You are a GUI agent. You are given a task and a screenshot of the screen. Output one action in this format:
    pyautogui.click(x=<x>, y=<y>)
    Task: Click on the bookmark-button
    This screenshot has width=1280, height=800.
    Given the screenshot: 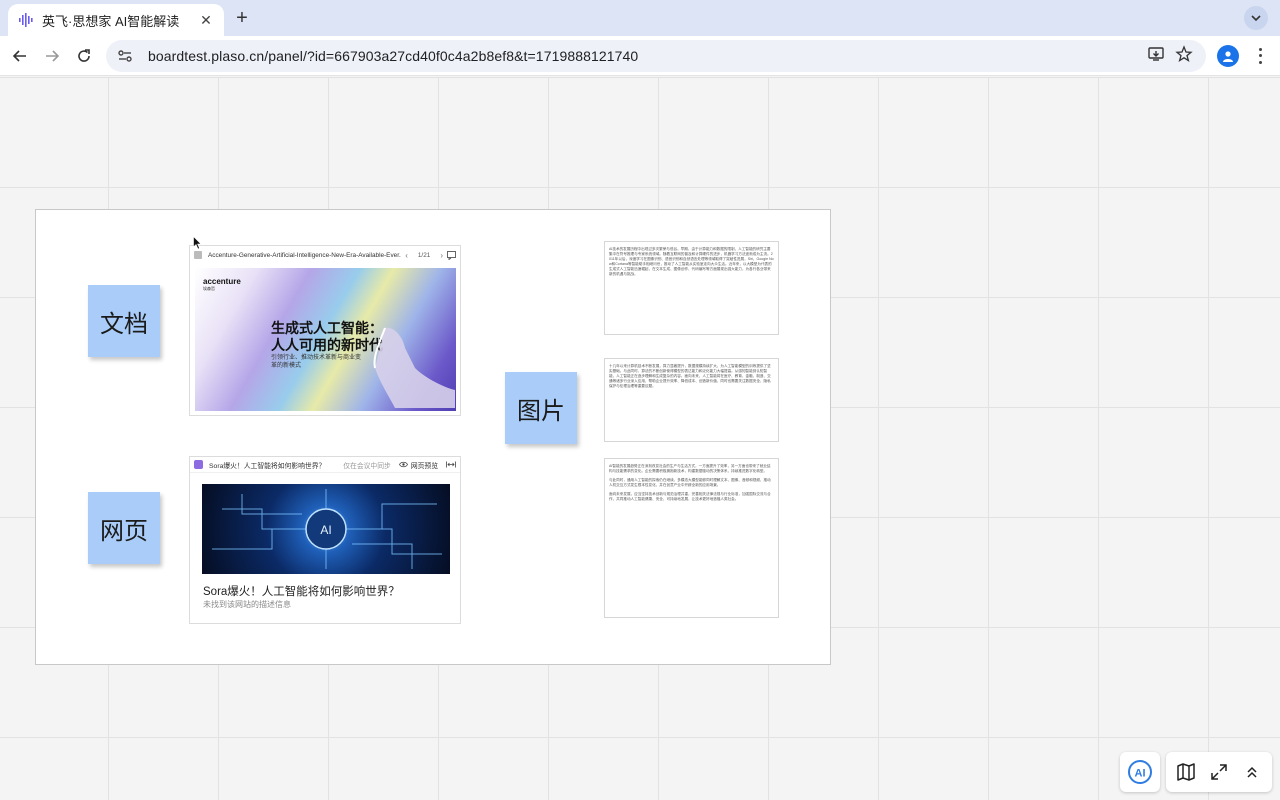 What is the action you would take?
    pyautogui.click(x=1184, y=54)
    